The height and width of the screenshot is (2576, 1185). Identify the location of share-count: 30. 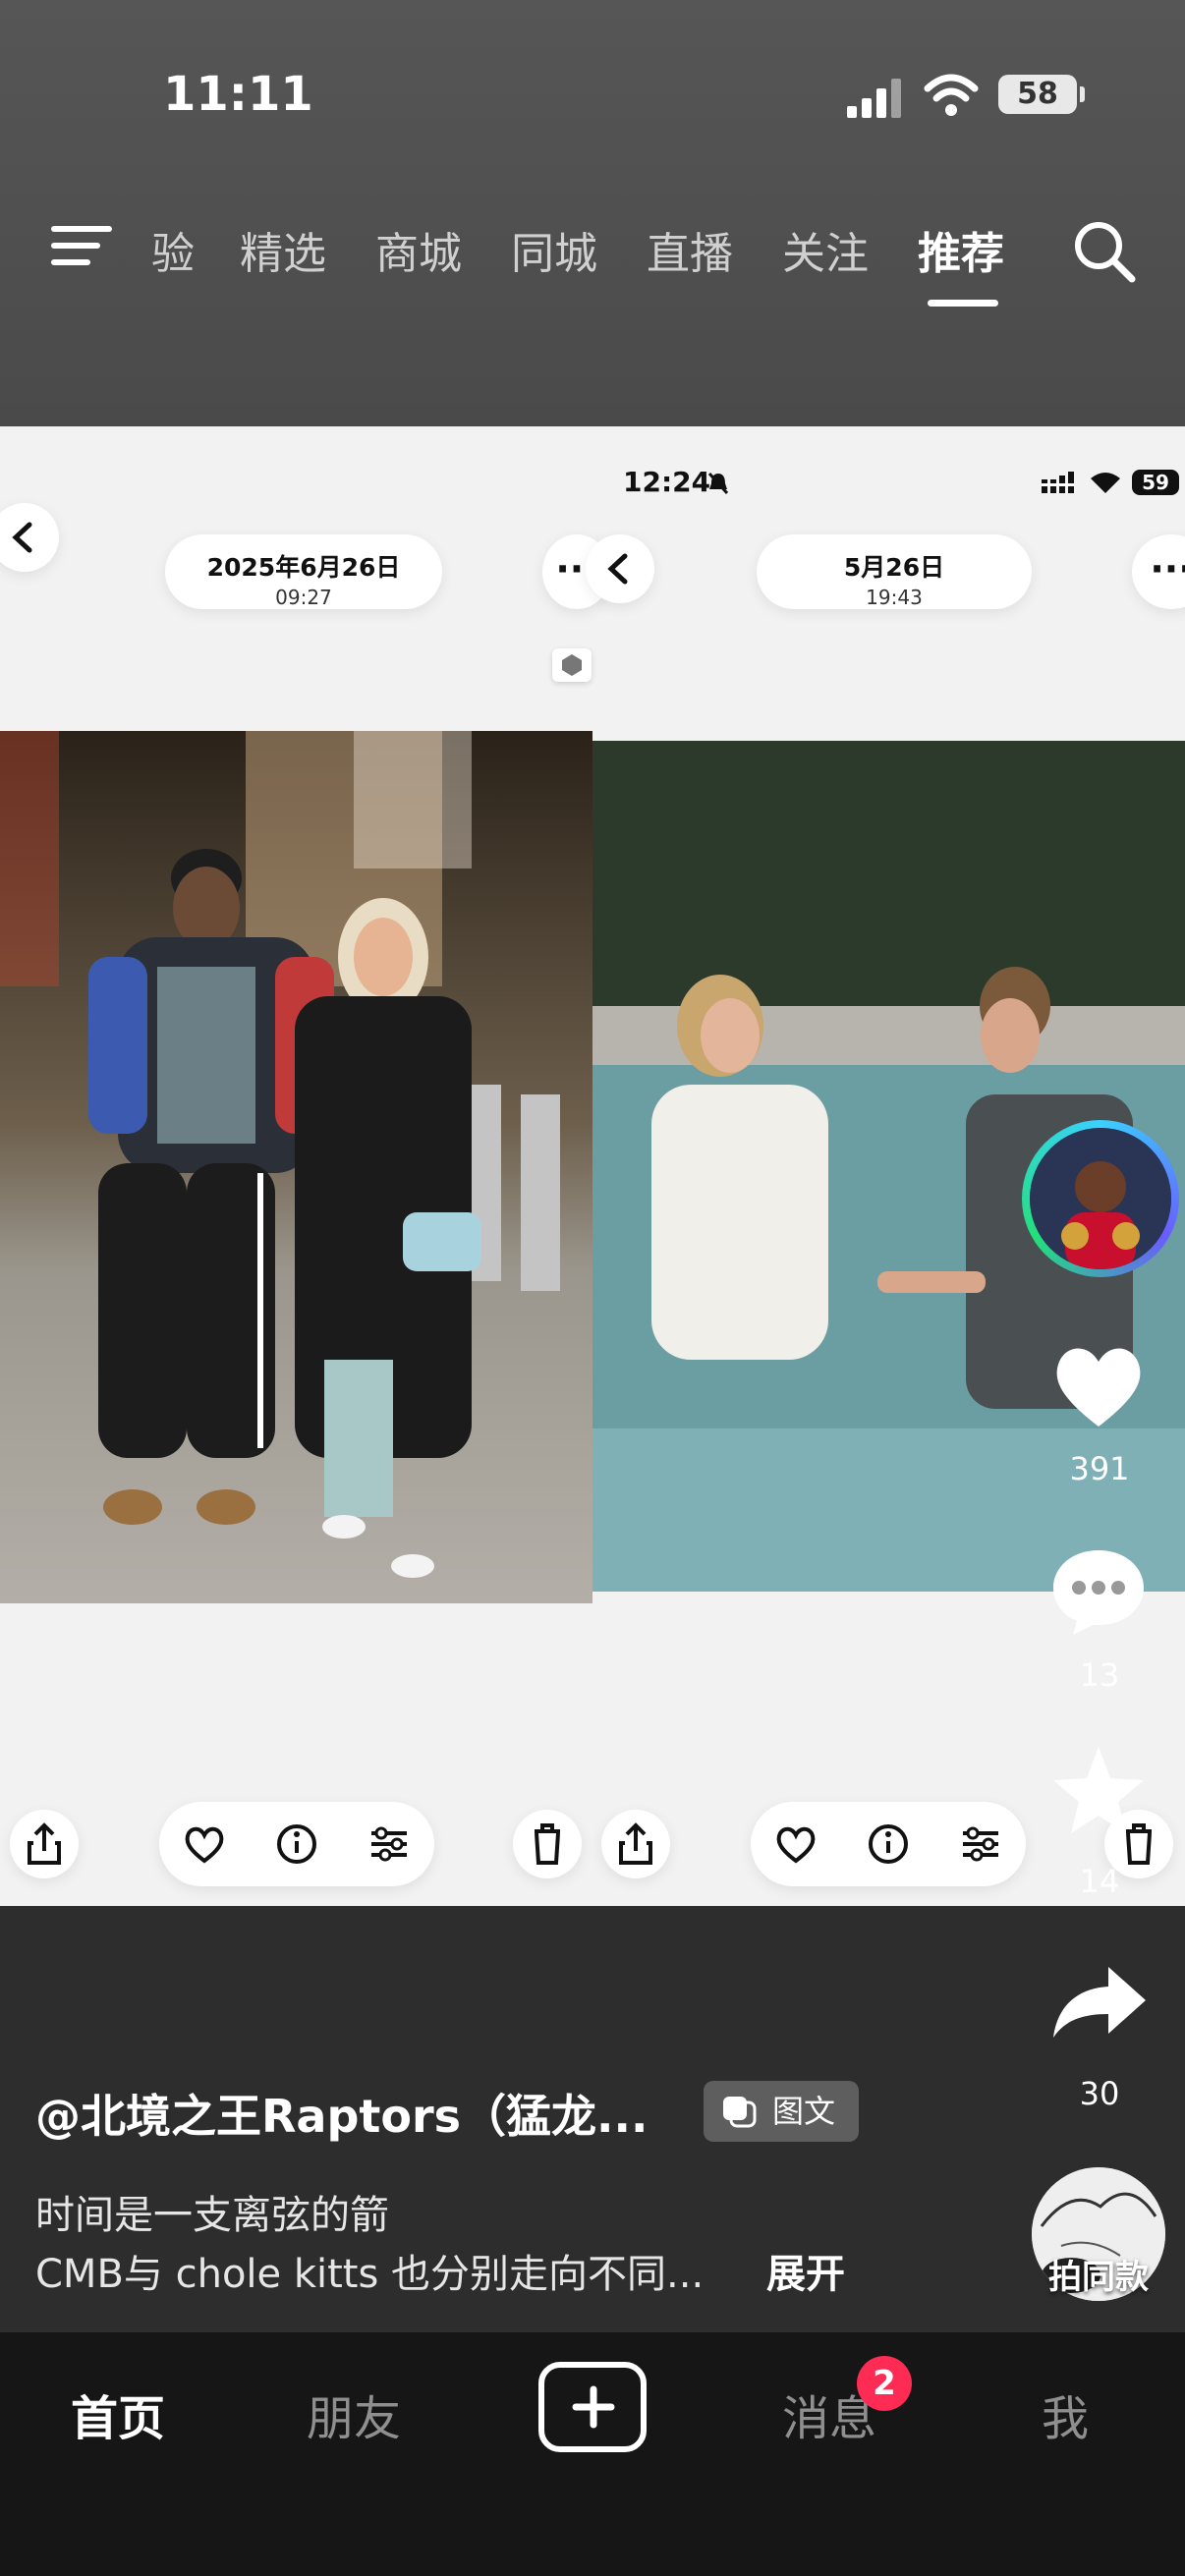
(1100, 2093).